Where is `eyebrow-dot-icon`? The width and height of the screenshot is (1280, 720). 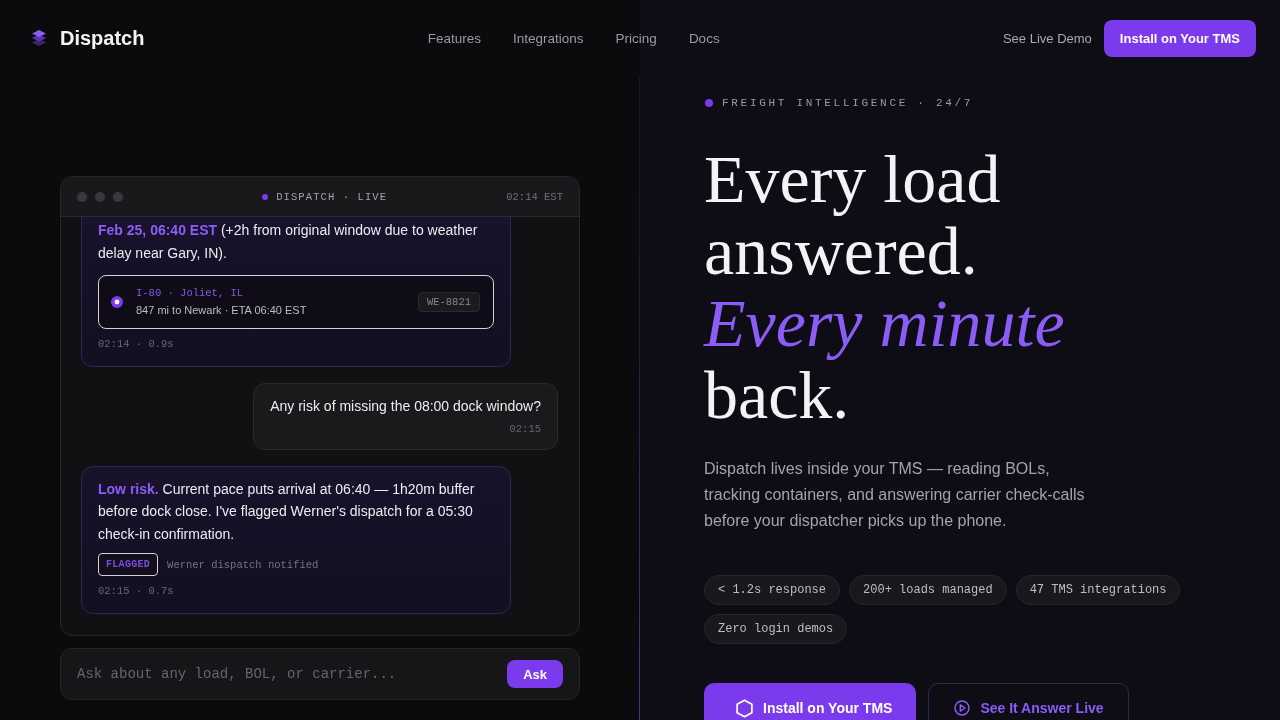 eyebrow-dot-icon is located at coordinates (709, 103).